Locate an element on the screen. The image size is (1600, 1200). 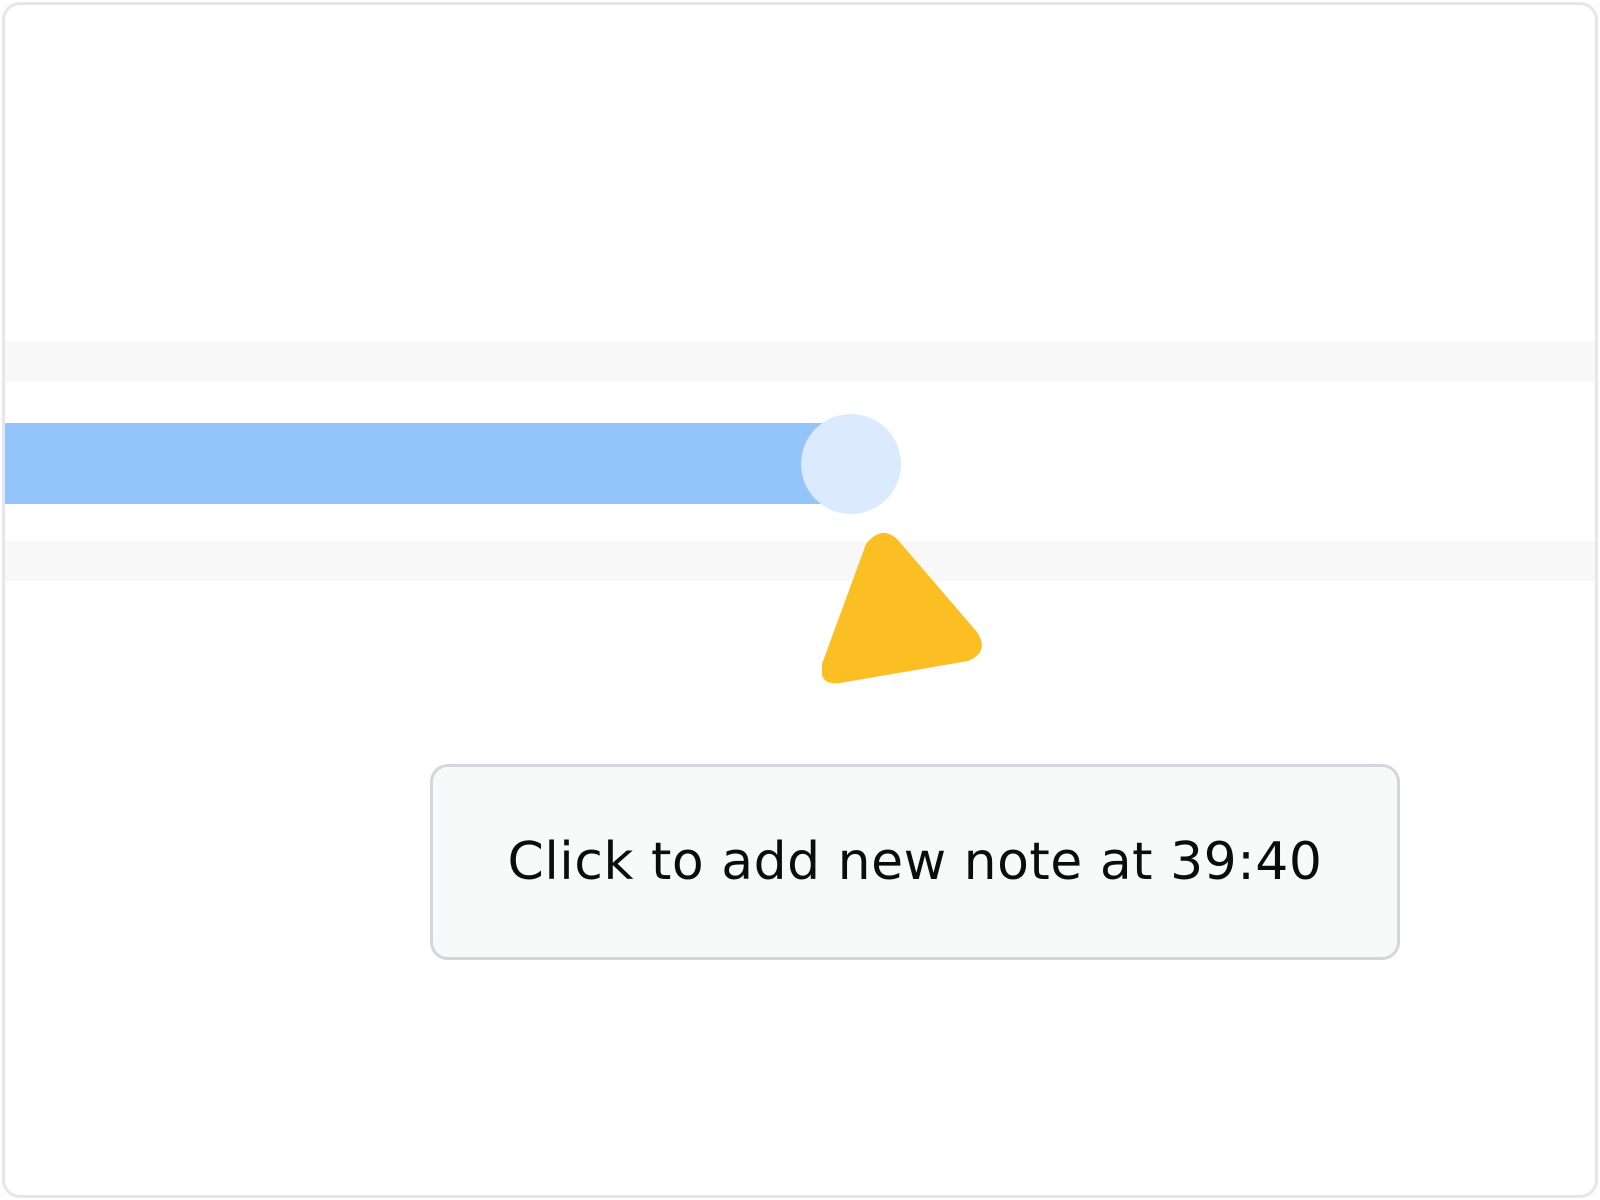
timeline-progress-fill is located at coordinates (428, 463).